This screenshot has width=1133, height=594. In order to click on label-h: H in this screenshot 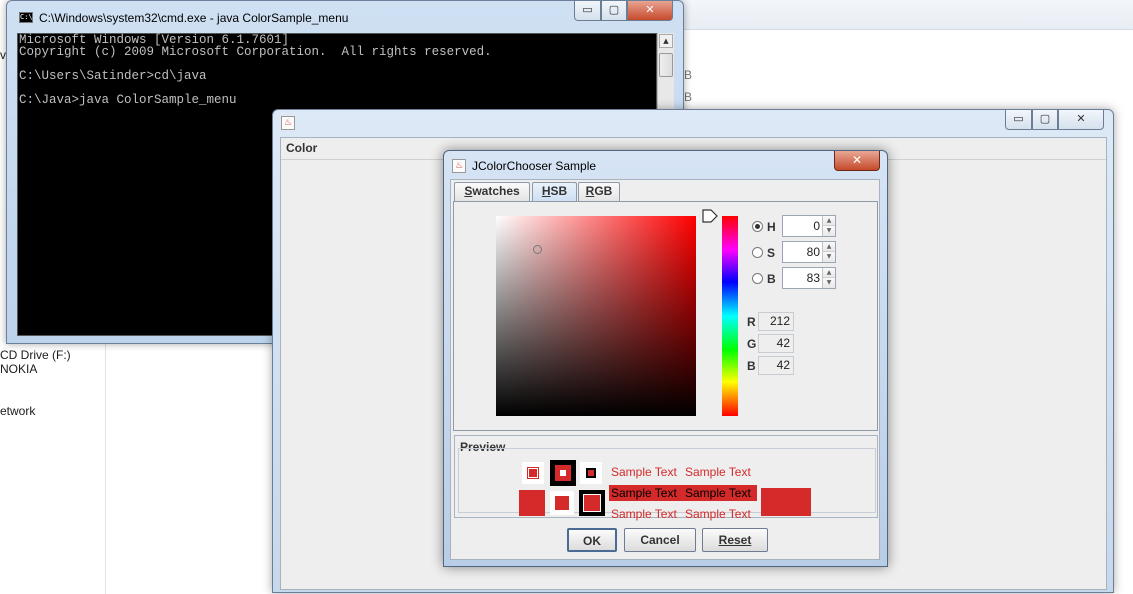, I will do `click(771, 227)`.